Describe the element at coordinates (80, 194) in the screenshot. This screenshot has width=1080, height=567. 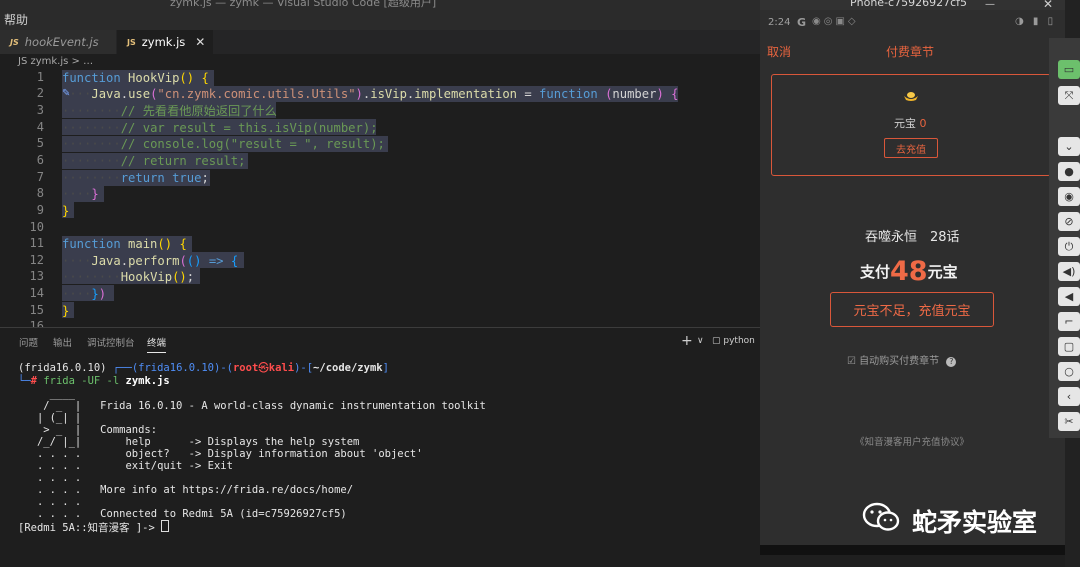
I see `code-line-8: ····}` at that location.